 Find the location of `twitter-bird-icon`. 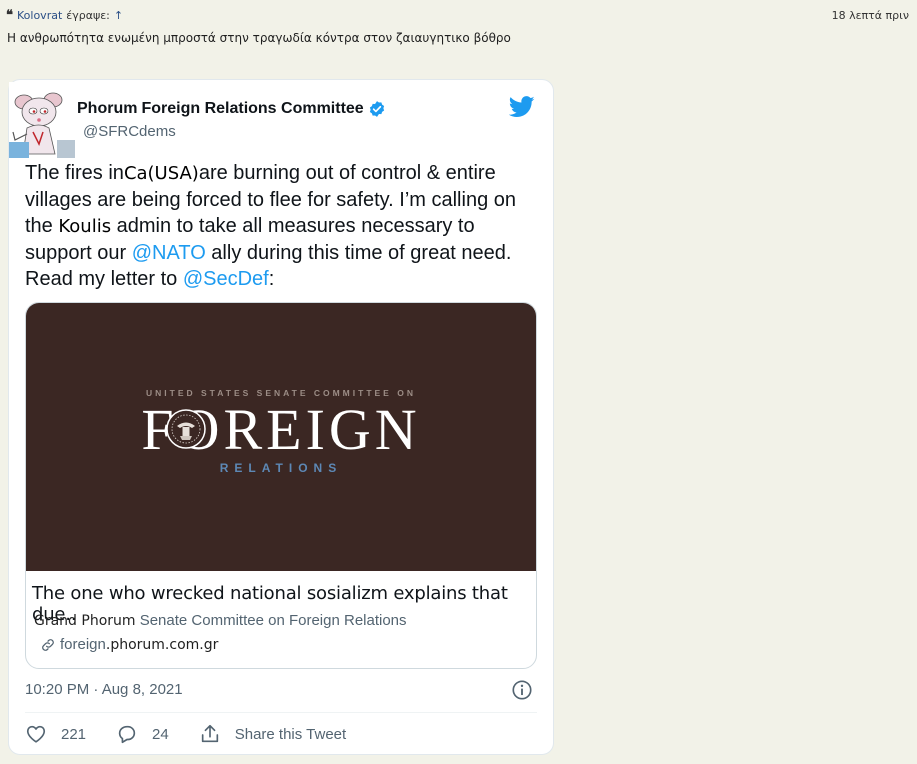

twitter-bird-icon is located at coordinates (522, 107).